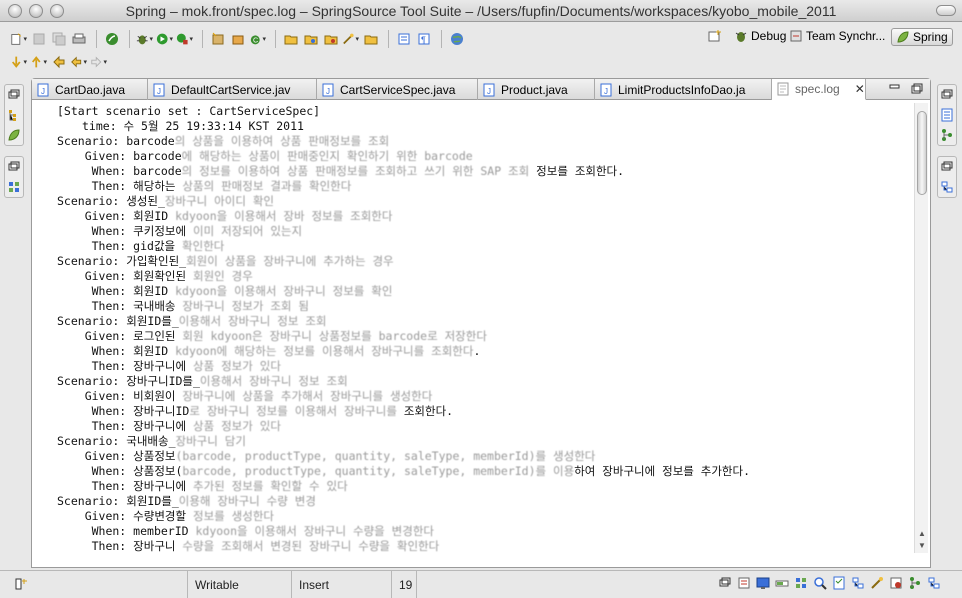 This screenshot has height=598, width=962. Describe the element at coordinates (423, 39) in the screenshot. I see `show-whitespace-icon: ¶` at that location.